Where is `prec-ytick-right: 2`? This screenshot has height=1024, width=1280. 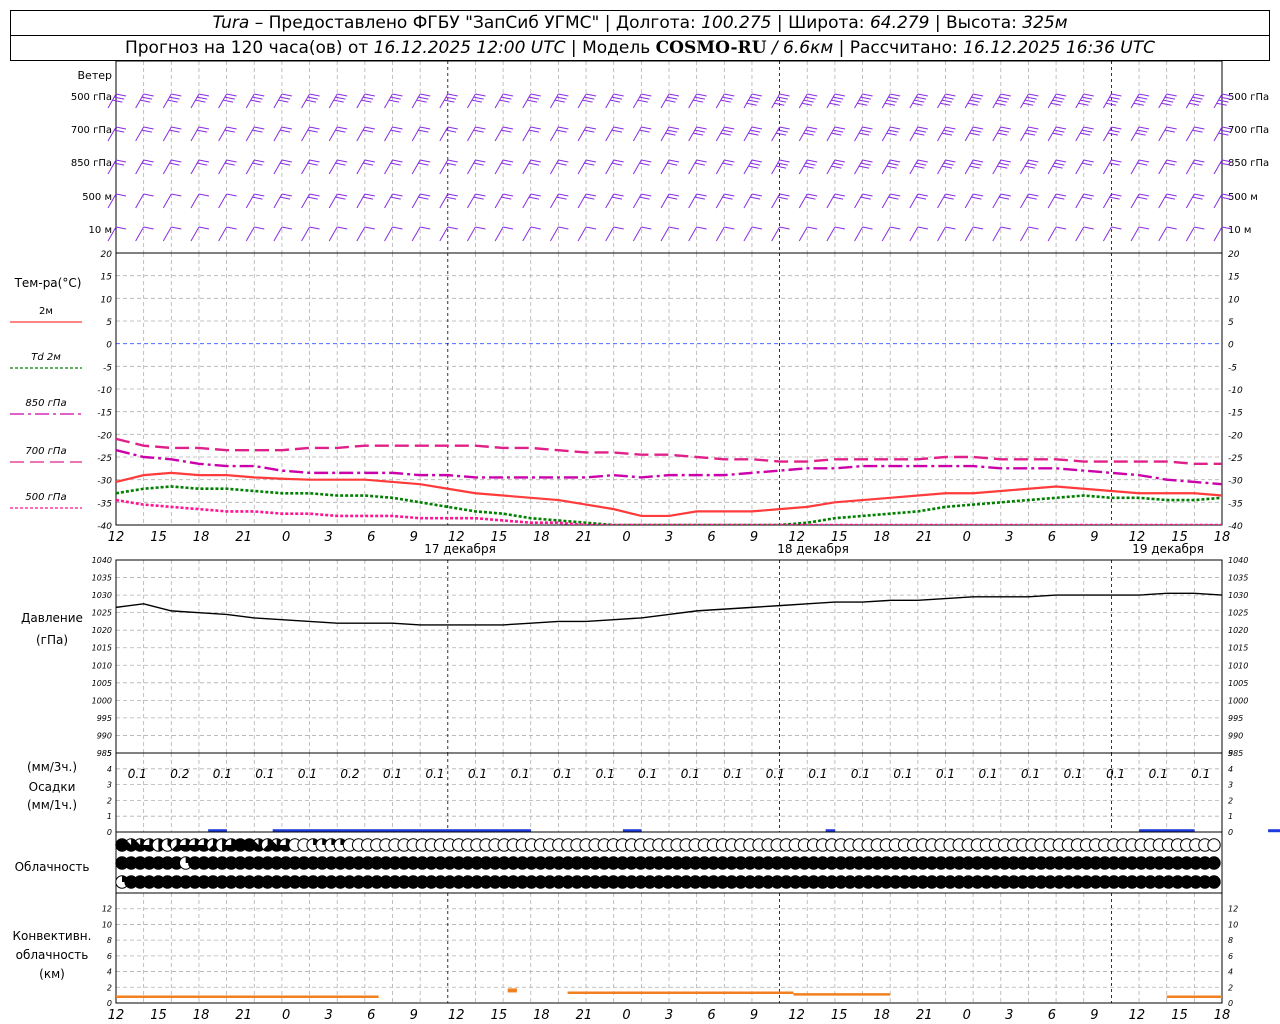 prec-ytick-right: 2 is located at coordinates (1230, 800).